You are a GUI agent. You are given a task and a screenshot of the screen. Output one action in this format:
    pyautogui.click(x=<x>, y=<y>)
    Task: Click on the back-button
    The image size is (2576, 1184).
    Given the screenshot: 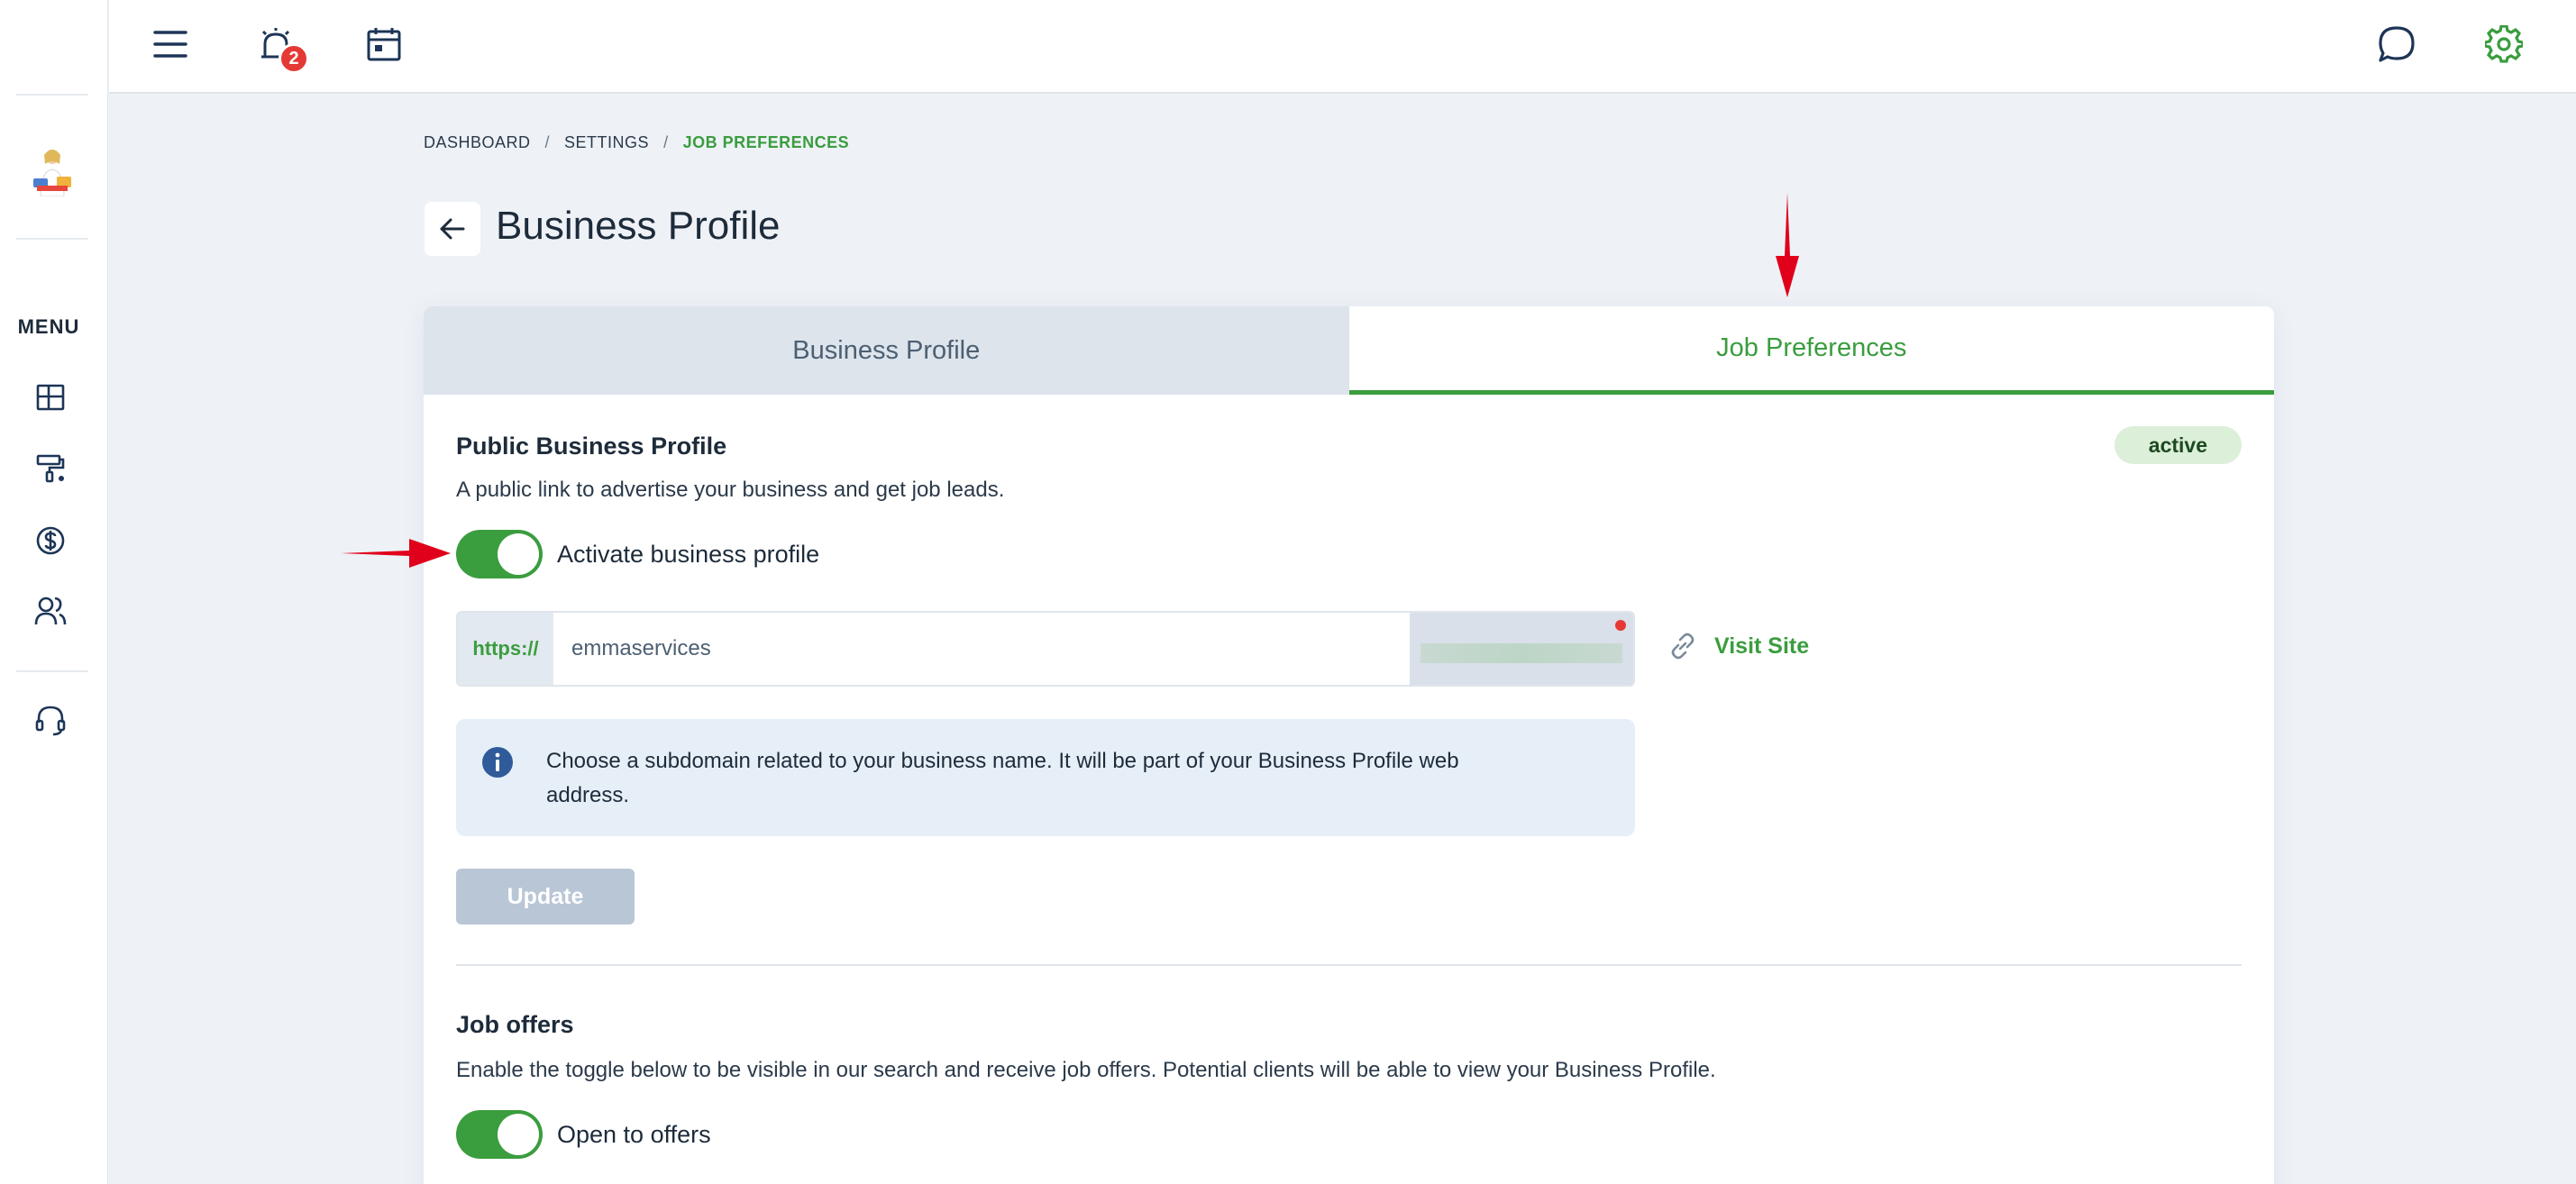 What is the action you would take?
    pyautogui.click(x=452, y=229)
    